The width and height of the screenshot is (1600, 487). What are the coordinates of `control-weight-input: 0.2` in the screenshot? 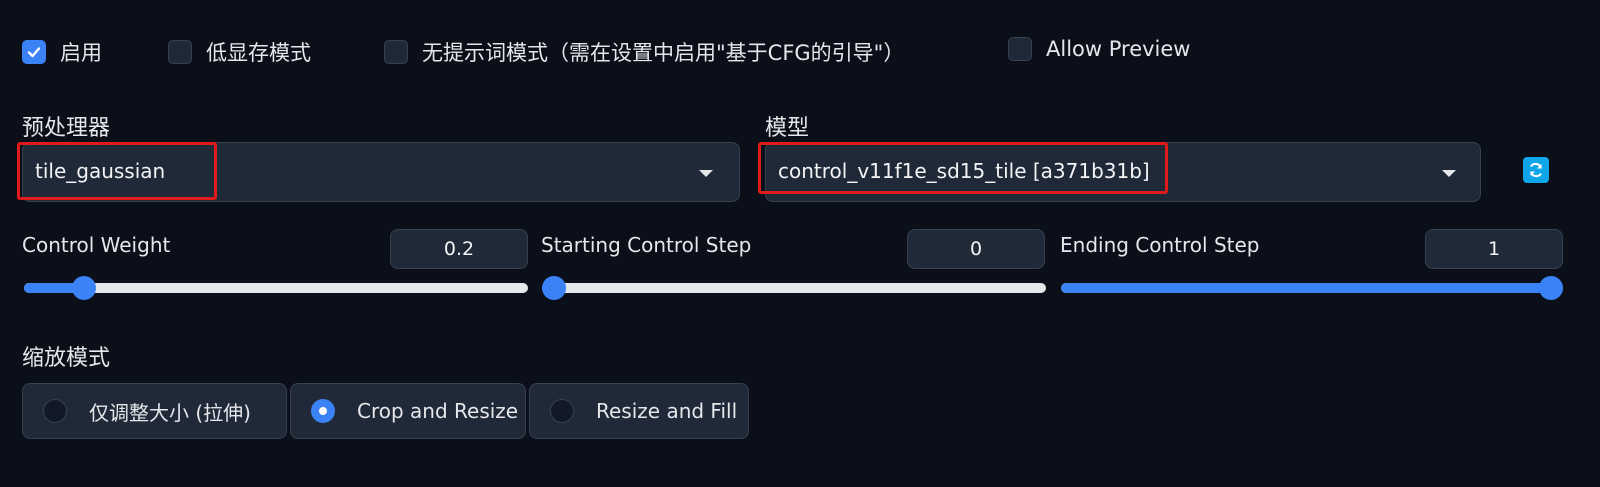 It's located at (459, 249).